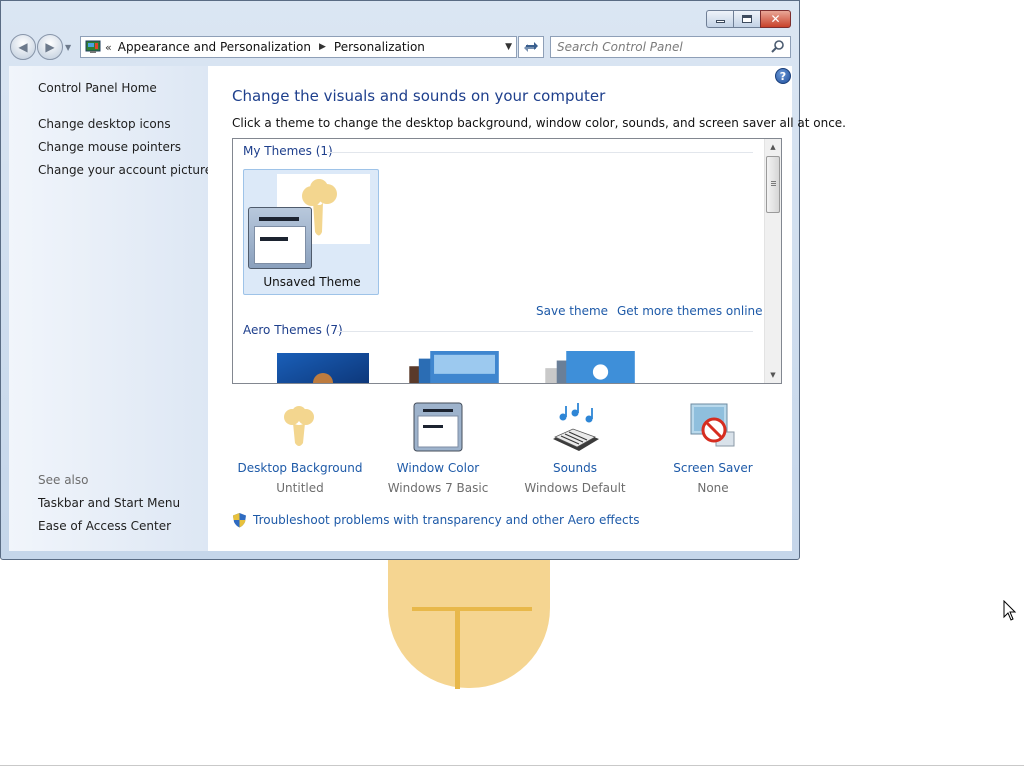 Image resolution: width=1024 pixels, height=768 pixels. I want to click on desktop-background-setting: Desktop Background Untitled, so click(300, 448).